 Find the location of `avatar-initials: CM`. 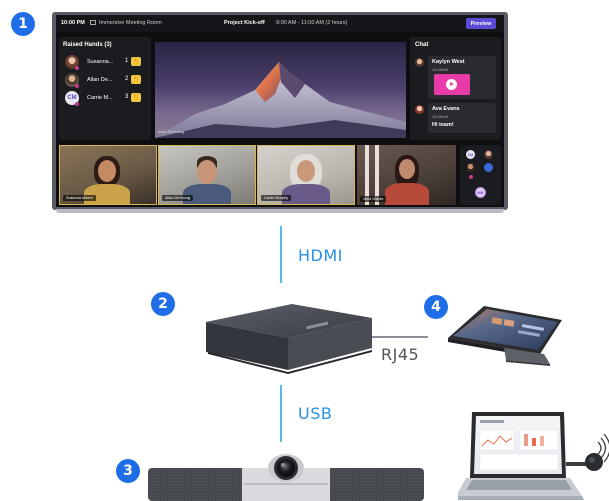

avatar-initials: CM is located at coordinates (470, 154).